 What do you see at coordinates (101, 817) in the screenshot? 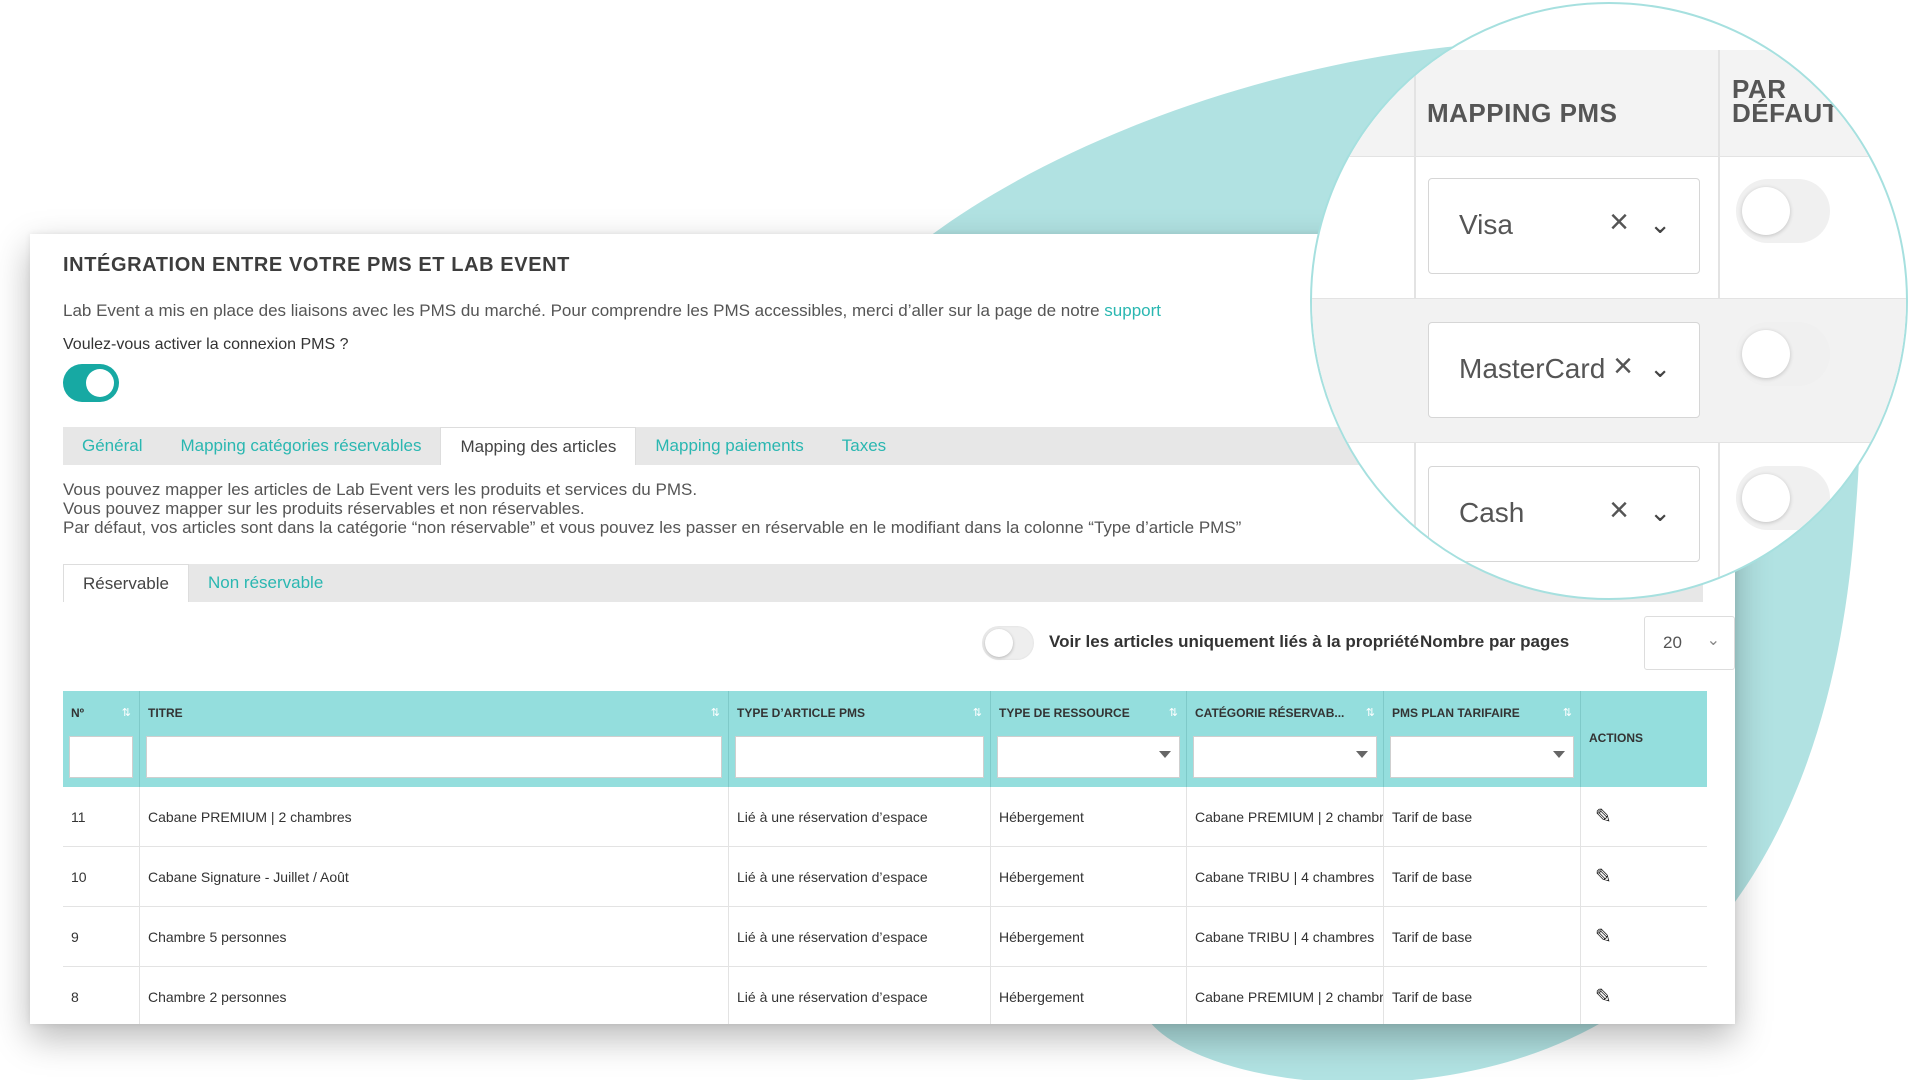
I see `cell-number: 11` at bounding box center [101, 817].